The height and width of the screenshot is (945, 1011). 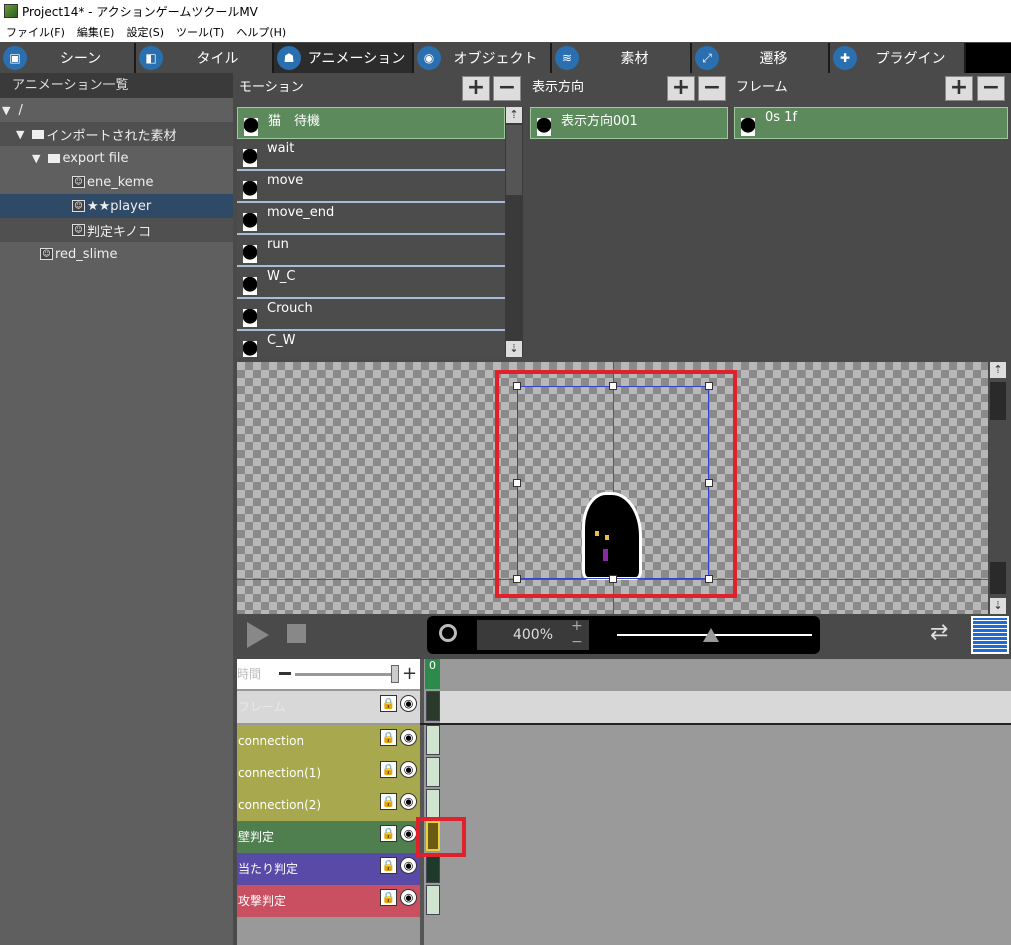 I want to click on tree-item-ene-keme: ☺ ene_keme, so click(x=116, y=182).